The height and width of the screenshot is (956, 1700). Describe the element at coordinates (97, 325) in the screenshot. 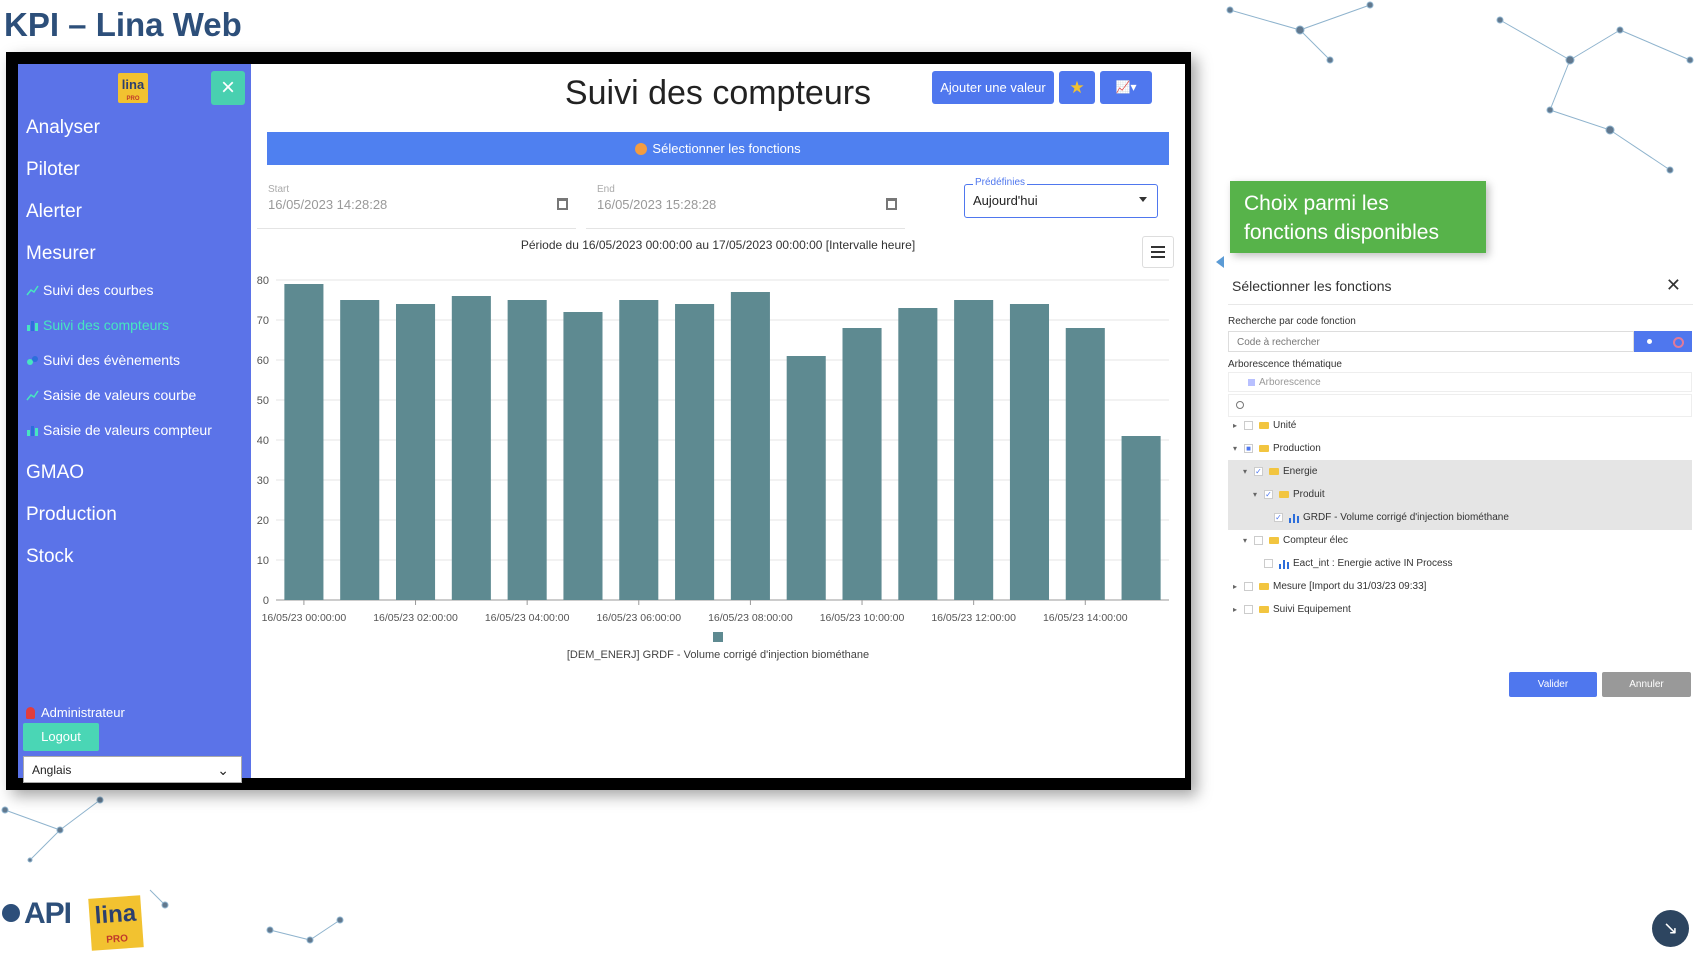

I see `nav-suivi-compteurs: Suivi des compteurs` at that location.